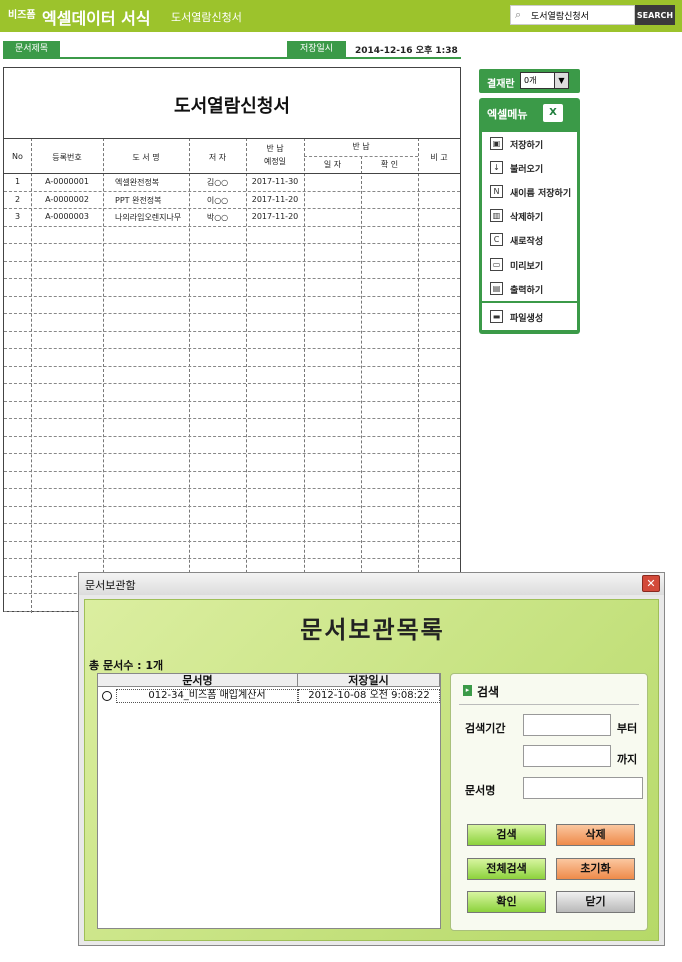 The width and height of the screenshot is (682, 962). Describe the element at coordinates (17, 181) in the screenshot. I see `table-cell-no: 1` at that location.